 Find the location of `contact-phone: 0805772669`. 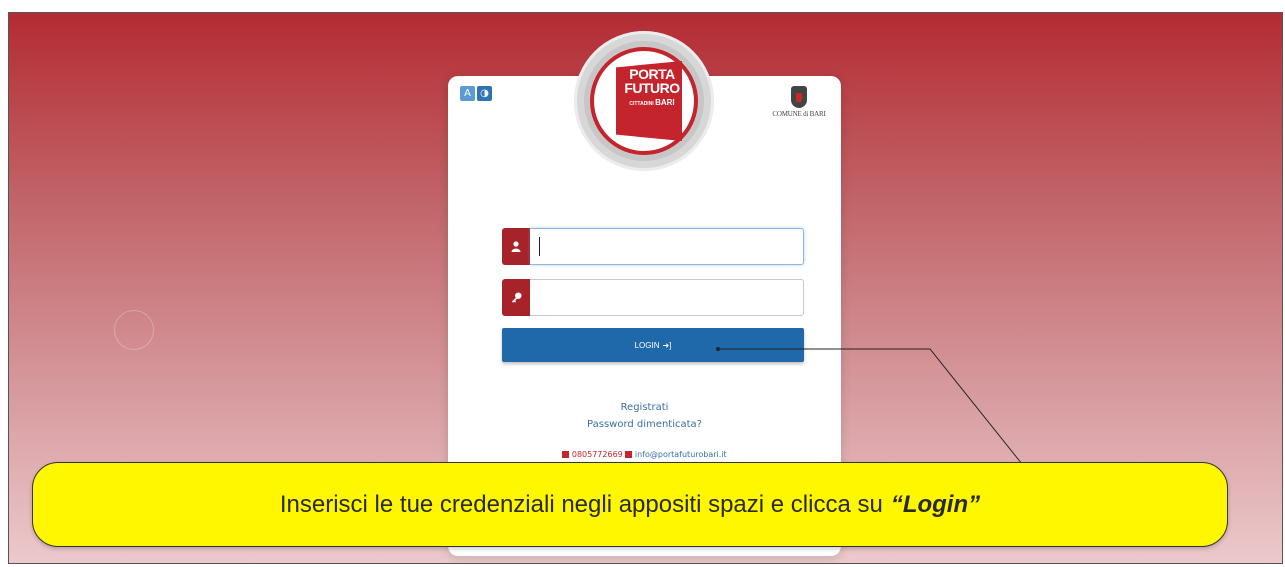

contact-phone: 0805772669 is located at coordinates (597, 454).